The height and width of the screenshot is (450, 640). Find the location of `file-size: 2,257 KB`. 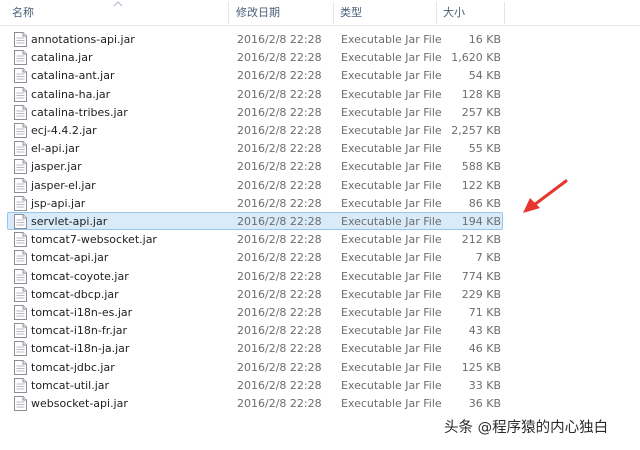

file-size: 2,257 KB is located at coordinates (476, 130).